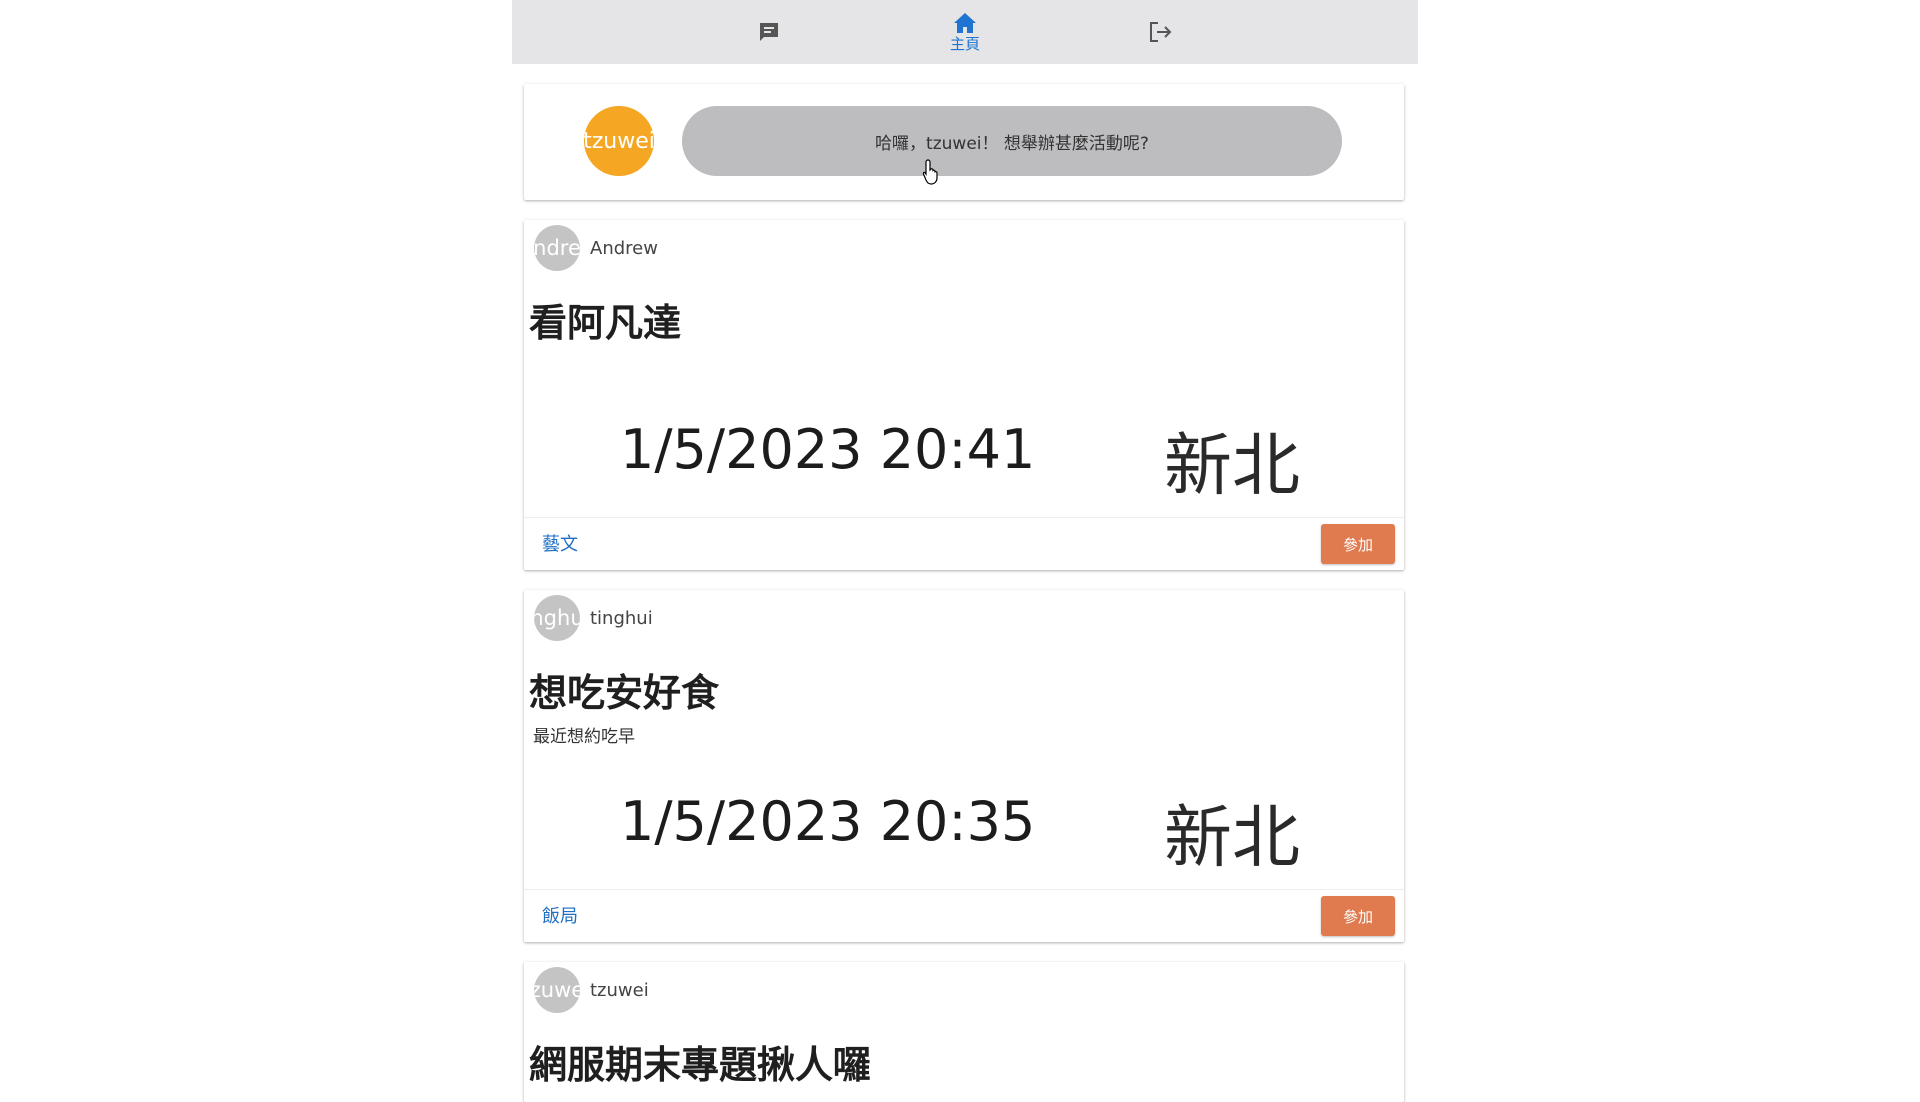  I want to click on nav-logout, so click(1161, 32).